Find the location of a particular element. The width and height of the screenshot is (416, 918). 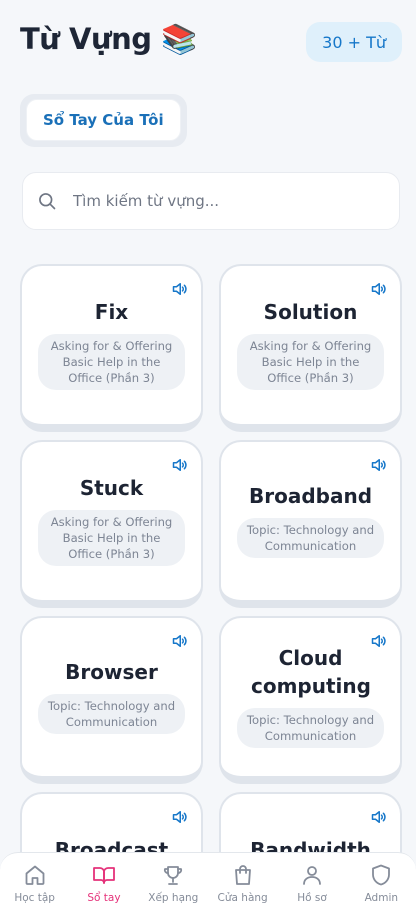

vocab-word: Cloud computing is located at coordinates (311, 672).